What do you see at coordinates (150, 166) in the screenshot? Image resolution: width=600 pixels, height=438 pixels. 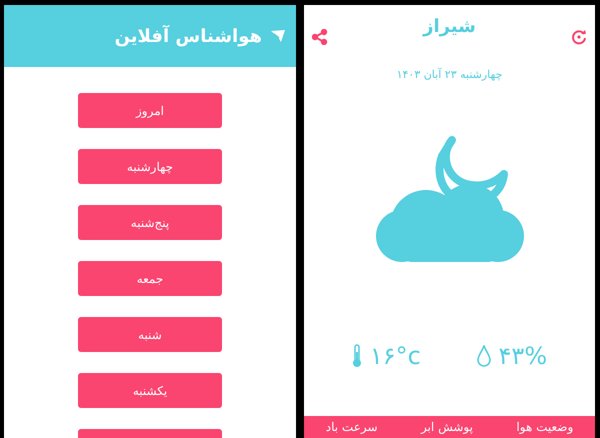 I see `day-button: چهارشنبه` at bounding box center [150, 166].